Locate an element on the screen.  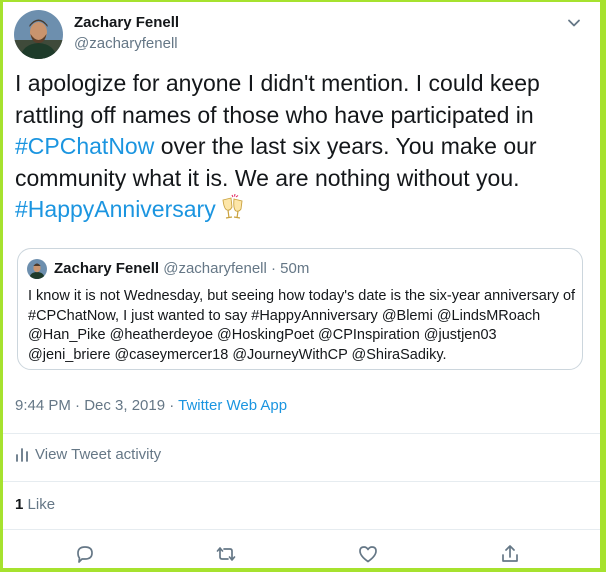
quoted-header: Zachary Fenell @zacharyfenell · 50m is located at coordinates (181, 268).